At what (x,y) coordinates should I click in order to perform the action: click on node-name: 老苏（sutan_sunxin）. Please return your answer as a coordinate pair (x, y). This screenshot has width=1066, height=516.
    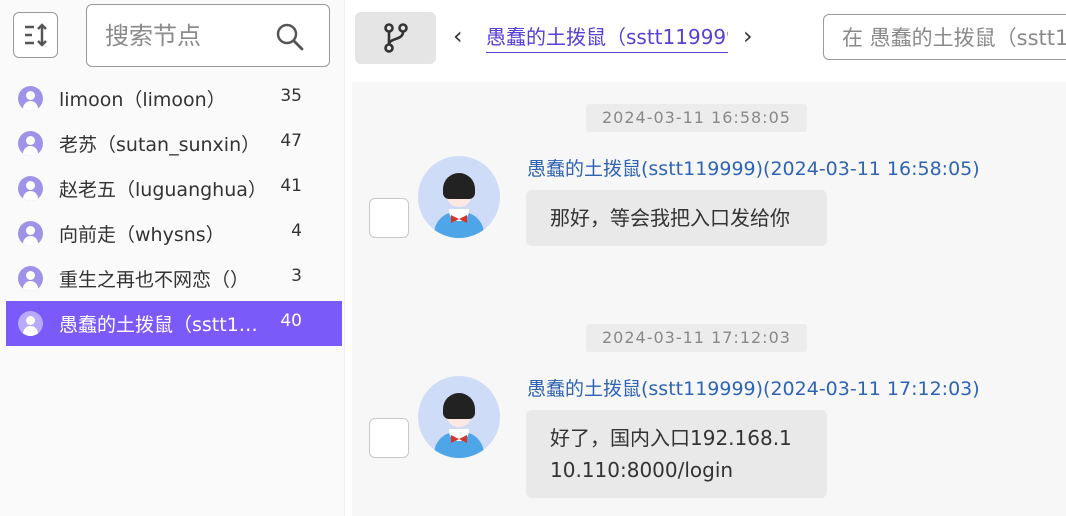
    Looking at the image, I should click on (160, 145).